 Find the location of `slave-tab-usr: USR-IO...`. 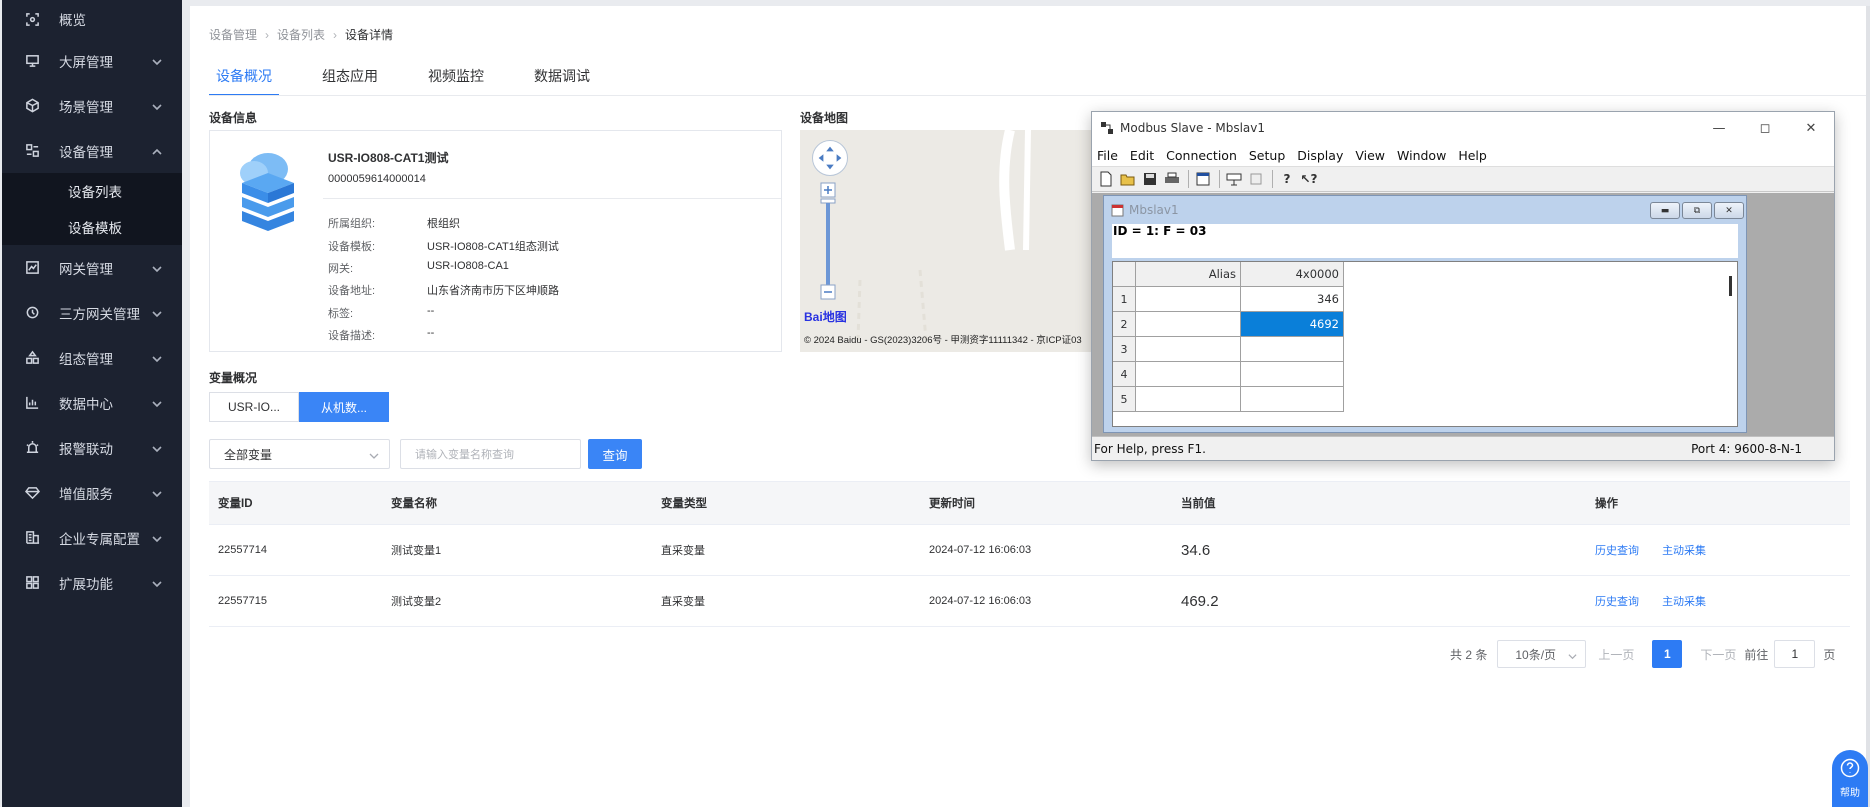

slave-tab-usr: USR-IO... is located at coordinates (254, 407).